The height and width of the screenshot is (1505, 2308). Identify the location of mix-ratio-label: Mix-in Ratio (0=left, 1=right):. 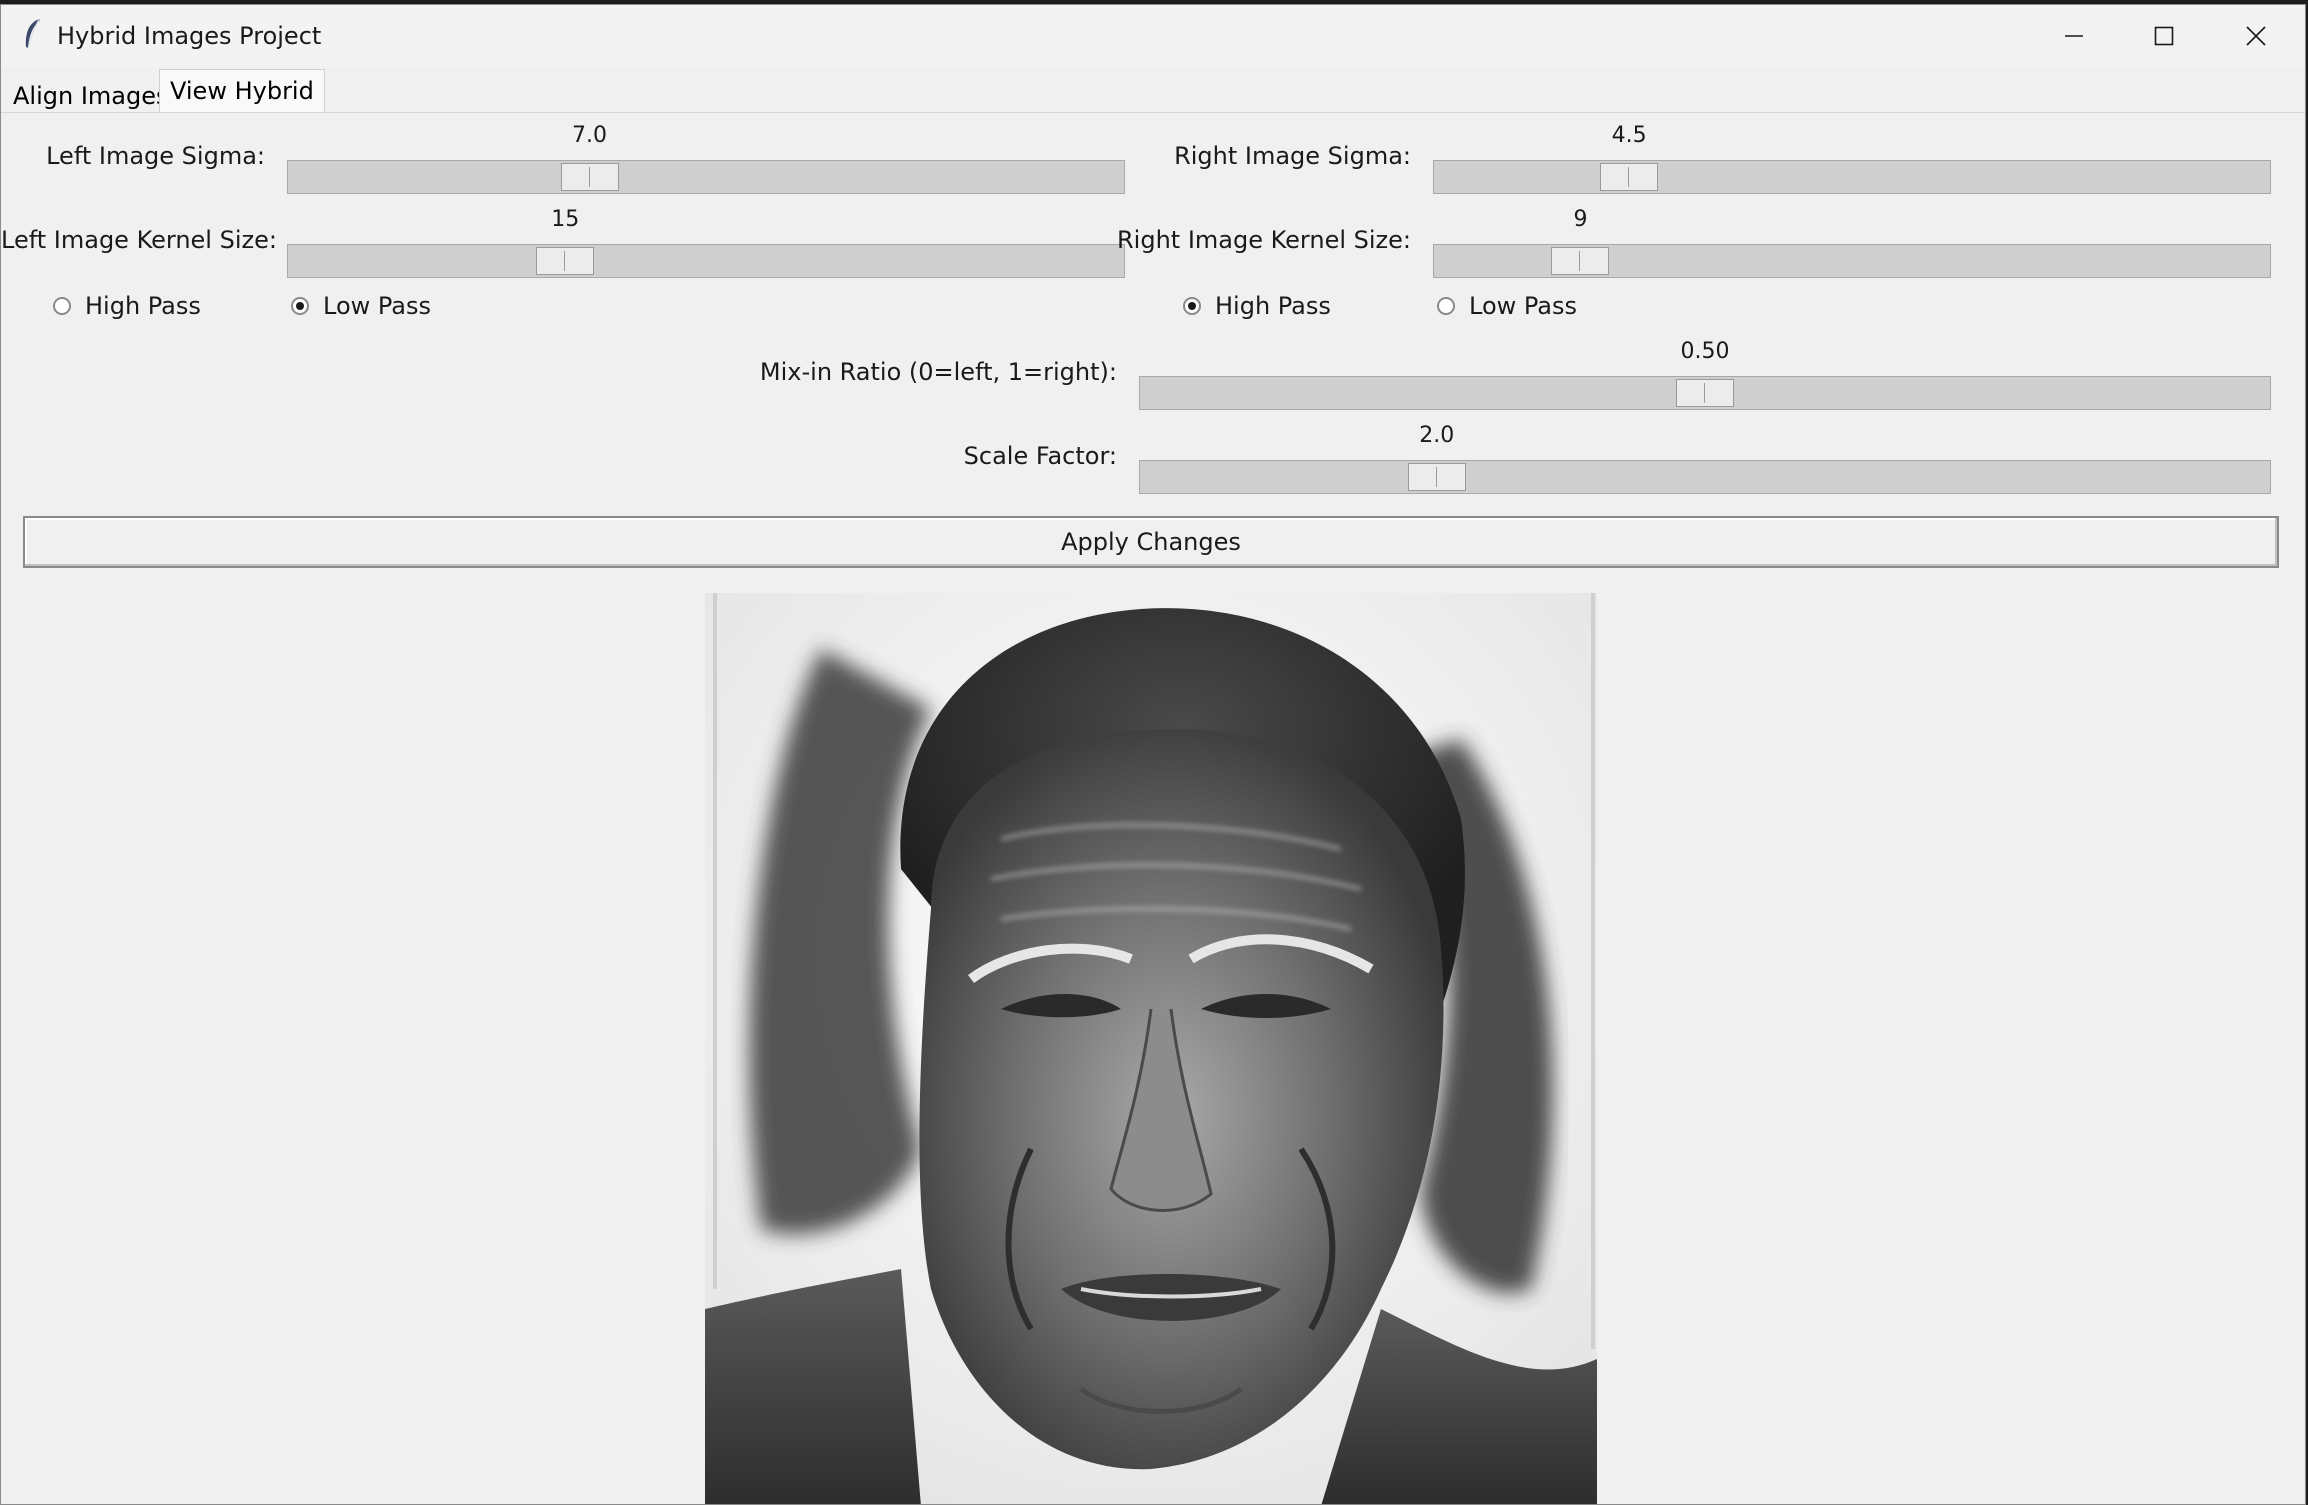
(938, 372).